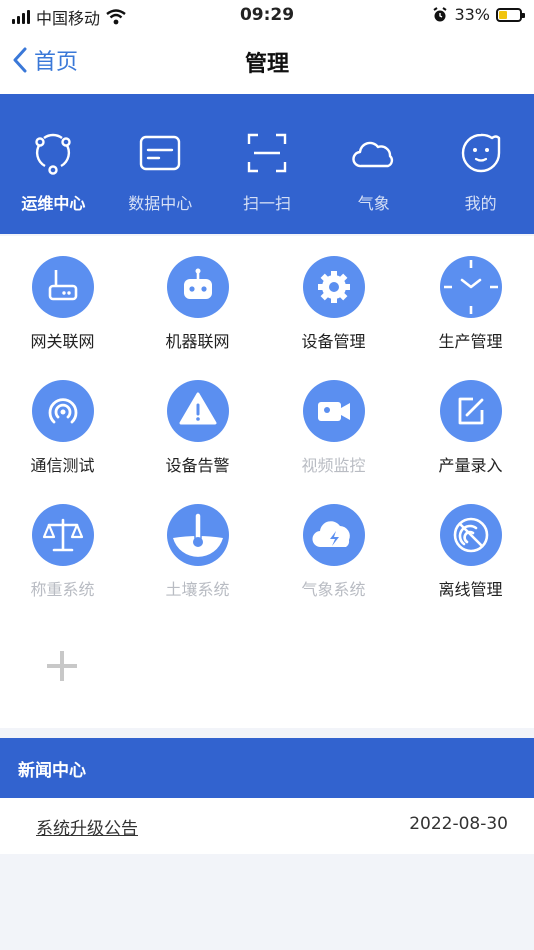 The image size is (534, 950). I want to click on news-center-header: 新闻中心, so click(267, 768).